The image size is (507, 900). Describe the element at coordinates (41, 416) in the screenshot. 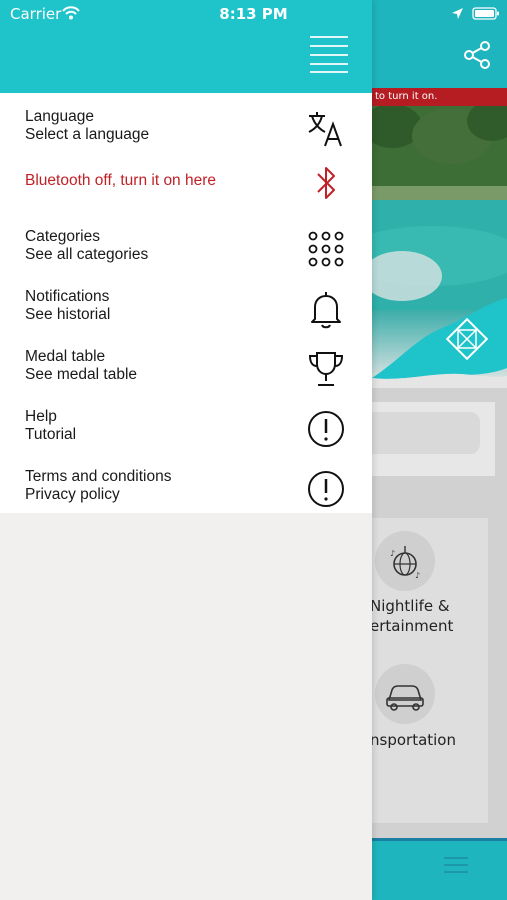

I see `menu-item-title: Help` at that location.